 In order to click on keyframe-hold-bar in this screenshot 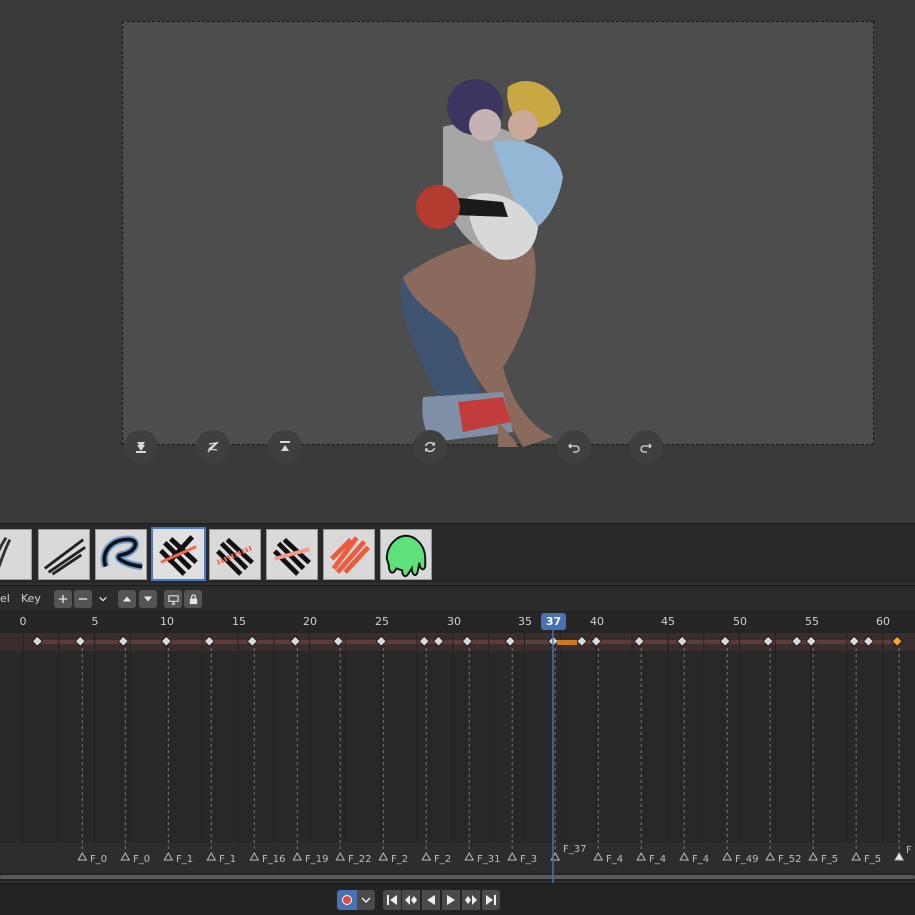, I will do `click(468, 642)`.